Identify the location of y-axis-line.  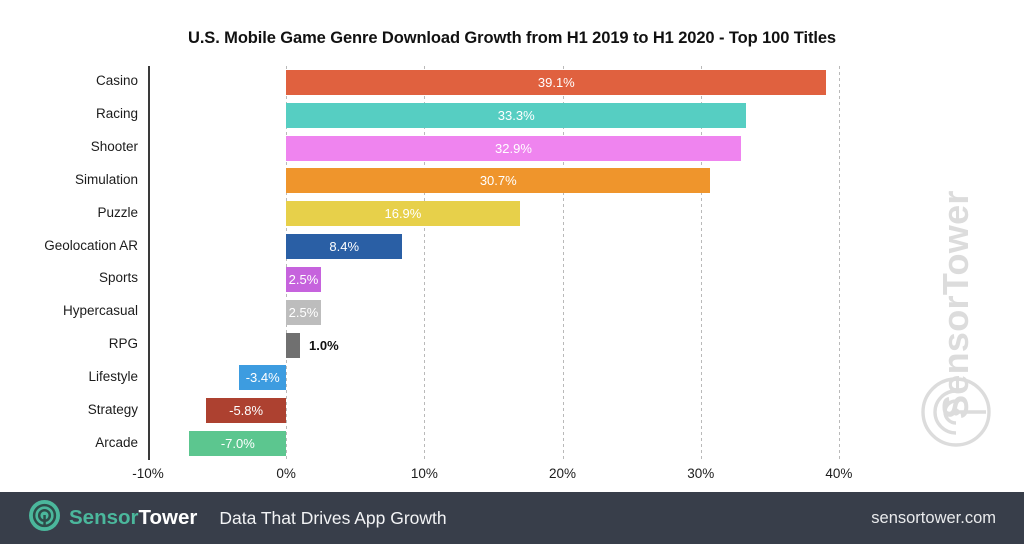
(149, 263).